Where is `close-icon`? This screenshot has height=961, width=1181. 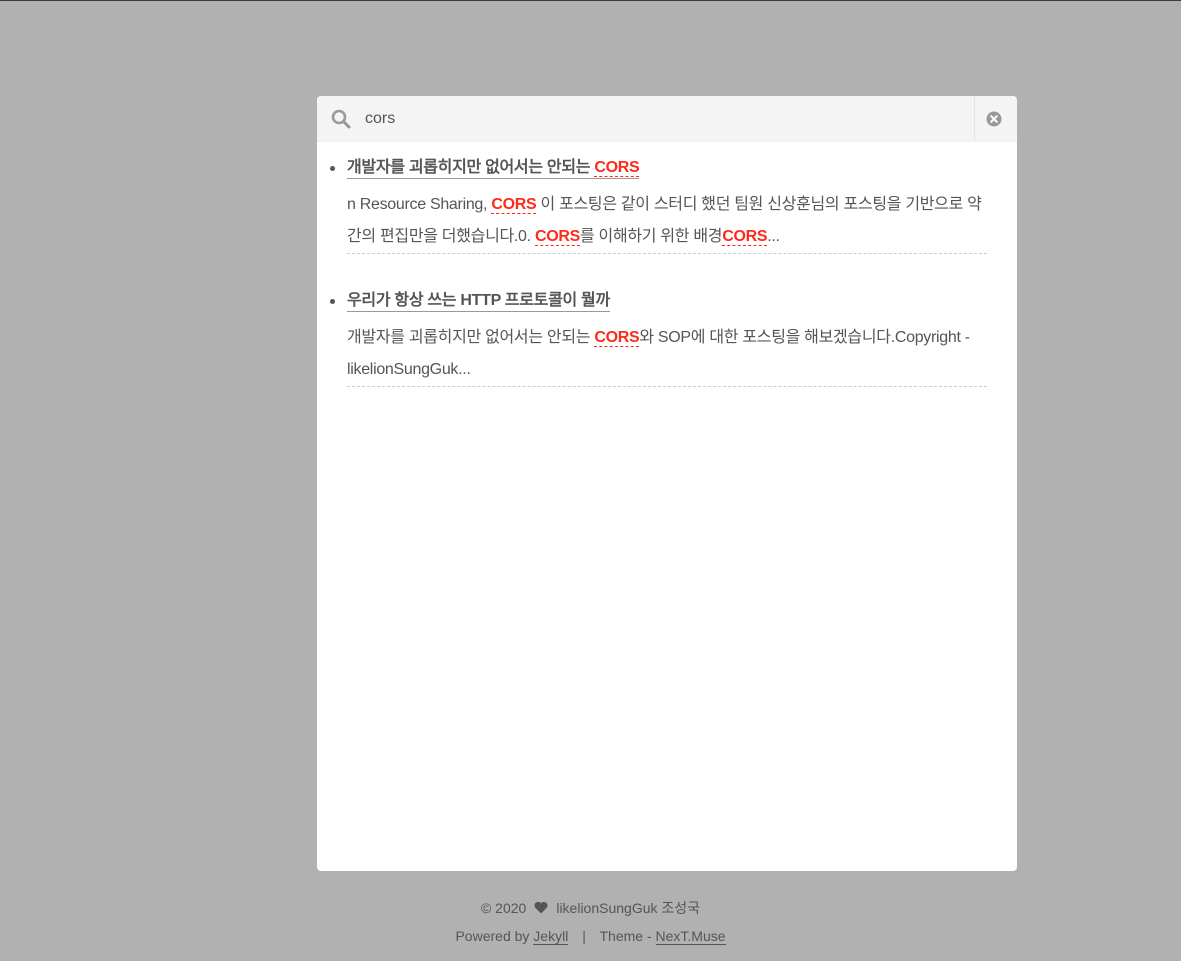 close-icon is located at coordinates (994, 119).